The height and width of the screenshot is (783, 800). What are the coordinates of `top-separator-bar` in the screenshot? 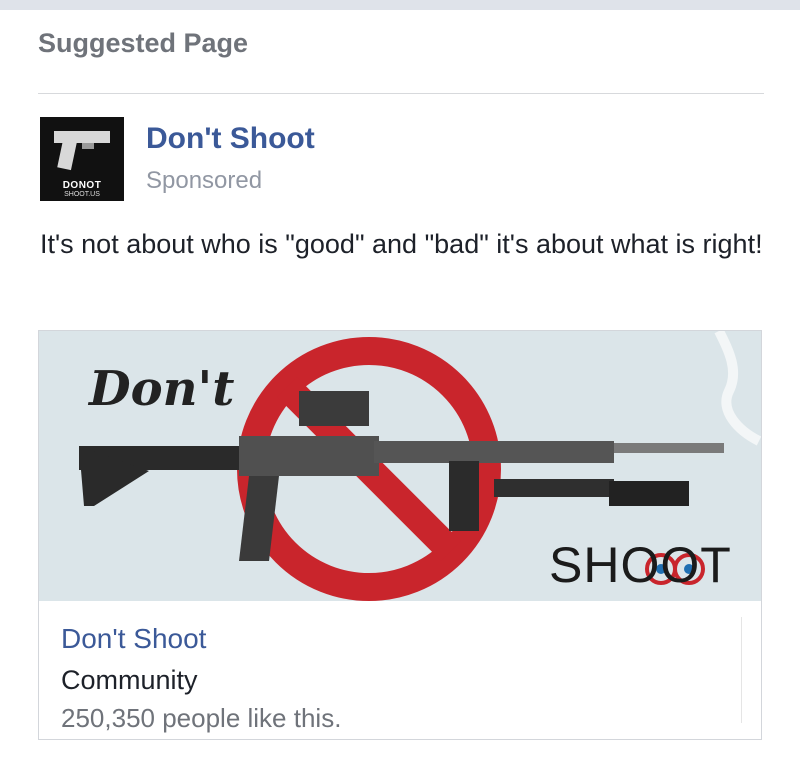 It's located at (400, 5).